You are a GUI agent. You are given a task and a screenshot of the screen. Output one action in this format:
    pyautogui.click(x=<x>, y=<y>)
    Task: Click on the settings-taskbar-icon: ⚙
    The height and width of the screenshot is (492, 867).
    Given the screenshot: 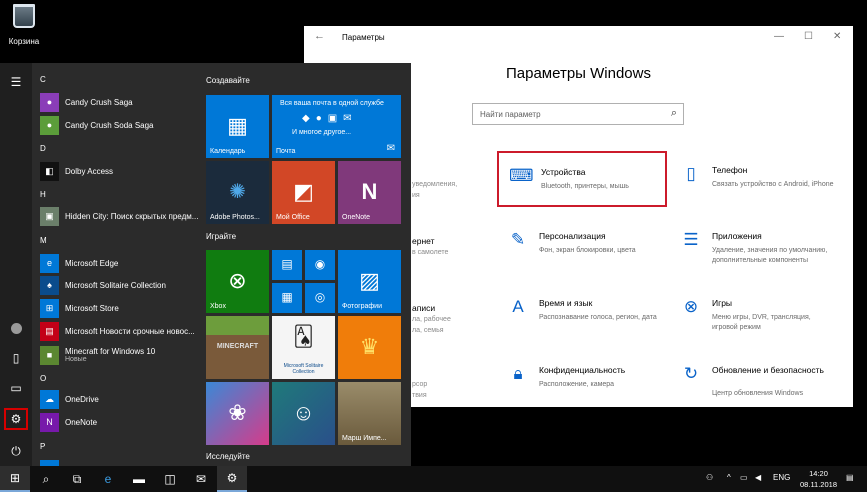 What is the action you would take?
    pyautogui.click(x=232, y=479)
    